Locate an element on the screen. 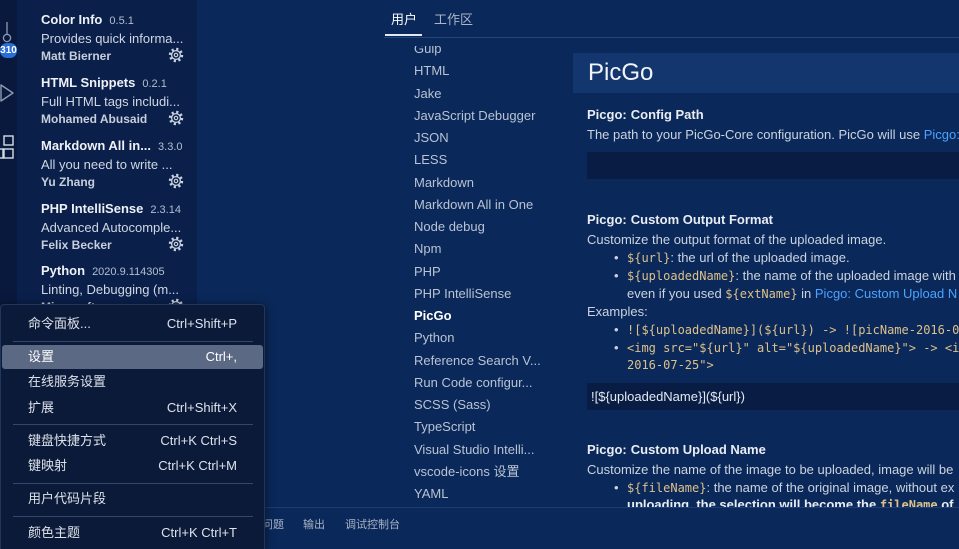 The width and height of the screenshot is (959, 549). setting-title-config-path: Picgo: Config Path is located at coordinates (645, 115).